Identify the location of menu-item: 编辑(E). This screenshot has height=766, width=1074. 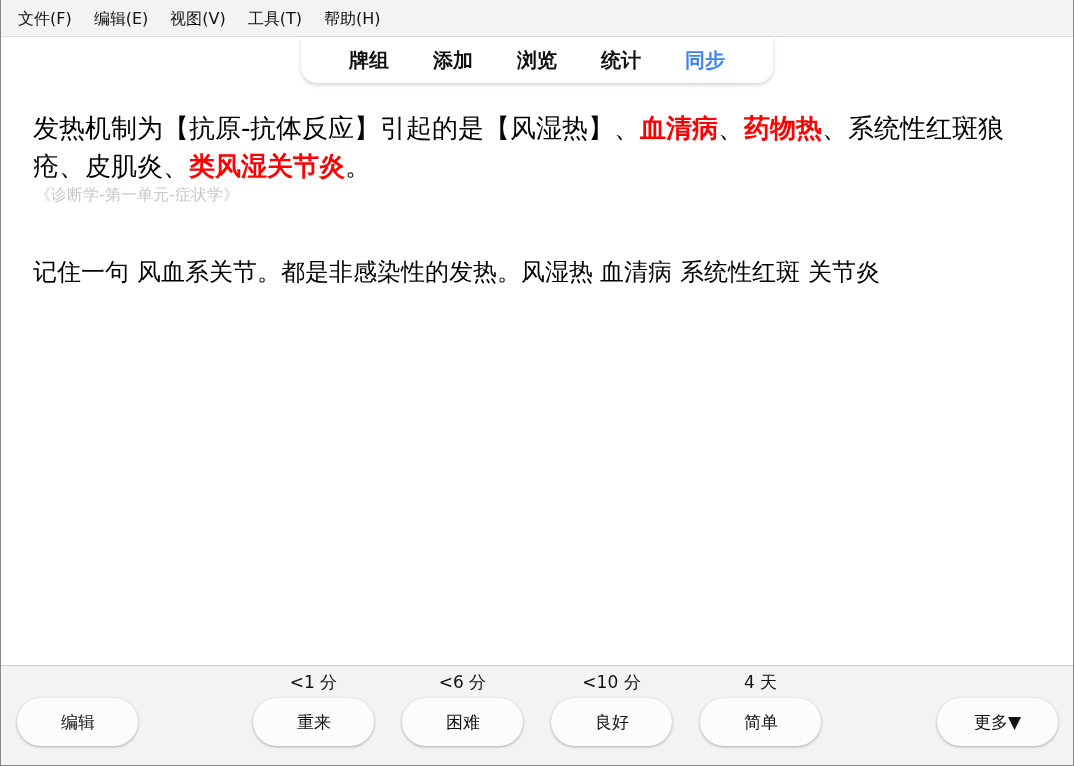
(121, 19).